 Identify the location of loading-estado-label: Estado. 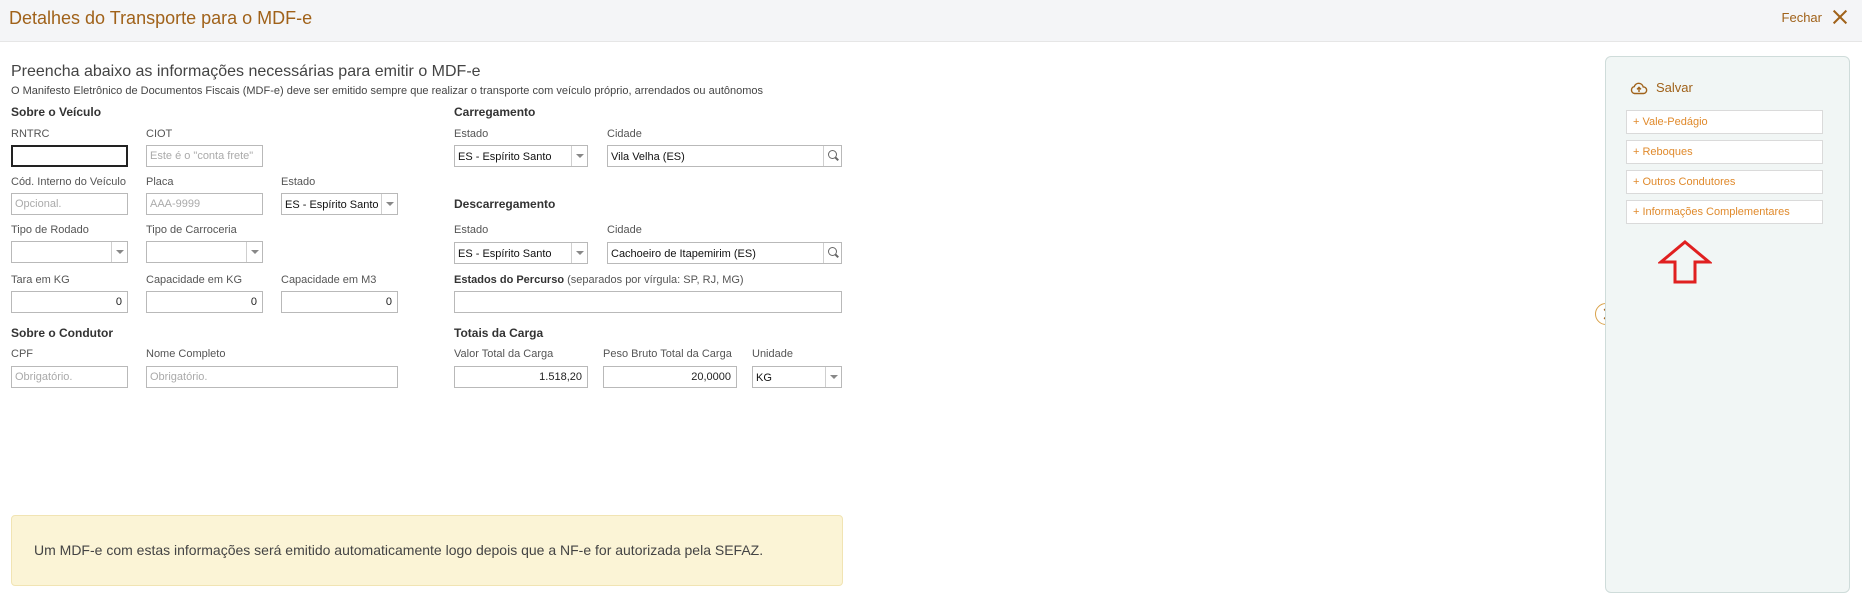
(471, 134).